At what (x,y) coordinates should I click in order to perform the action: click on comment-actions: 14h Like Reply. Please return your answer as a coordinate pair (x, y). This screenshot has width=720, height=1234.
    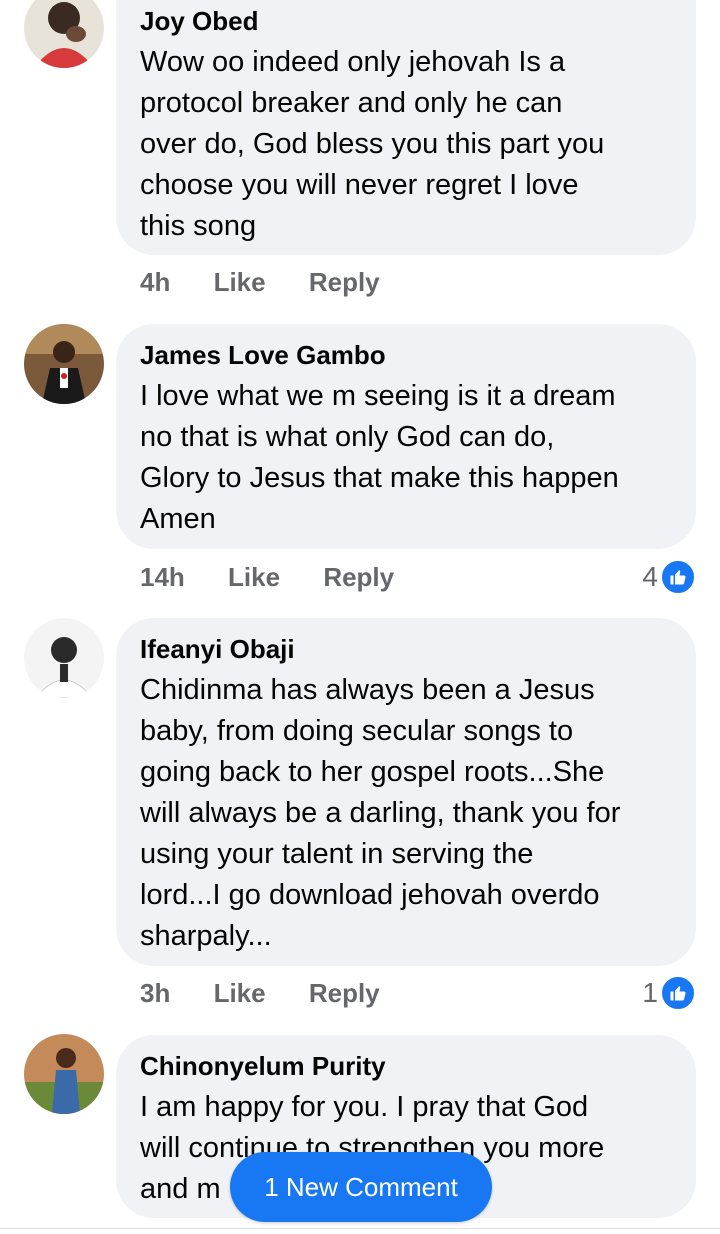
    Looking at the image, I should click on (285, 577).